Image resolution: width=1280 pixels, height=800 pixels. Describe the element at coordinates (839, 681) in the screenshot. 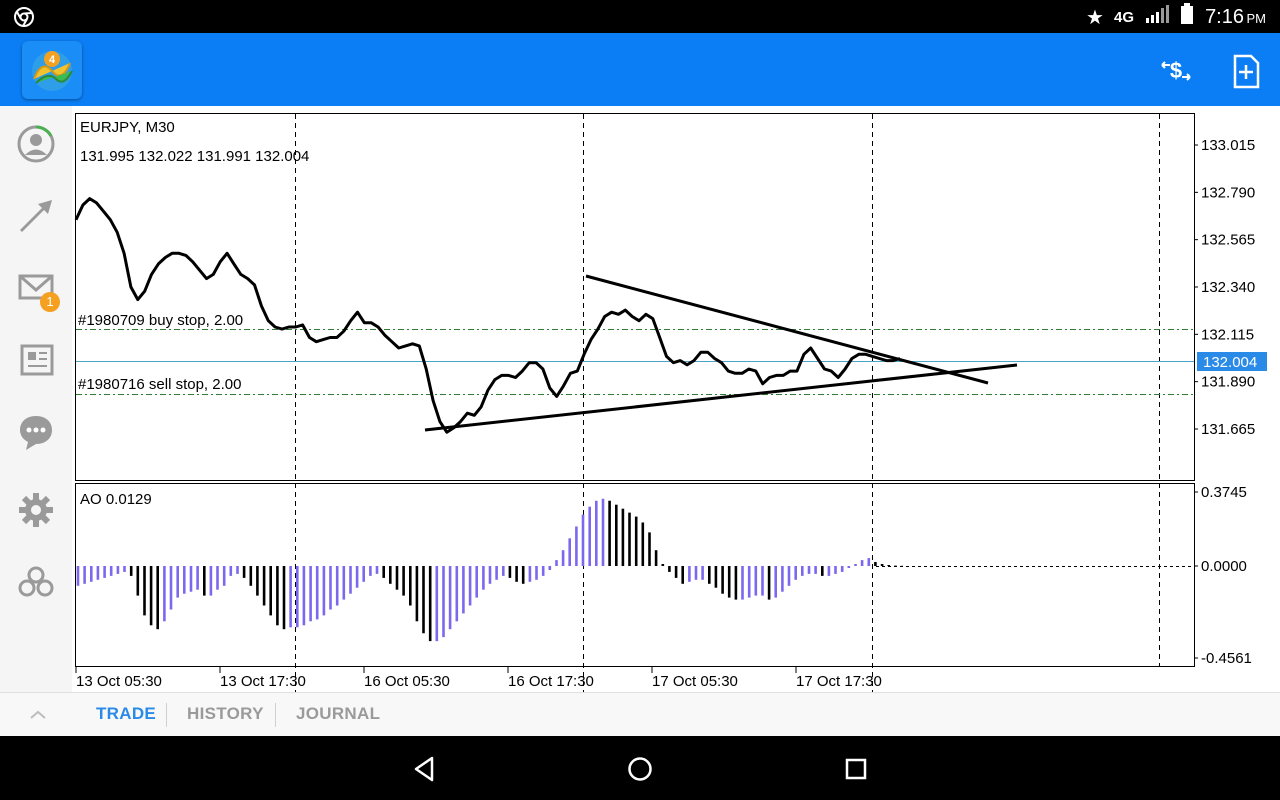

I see `time-tick-label: 17 Oct 17:30` at that location.